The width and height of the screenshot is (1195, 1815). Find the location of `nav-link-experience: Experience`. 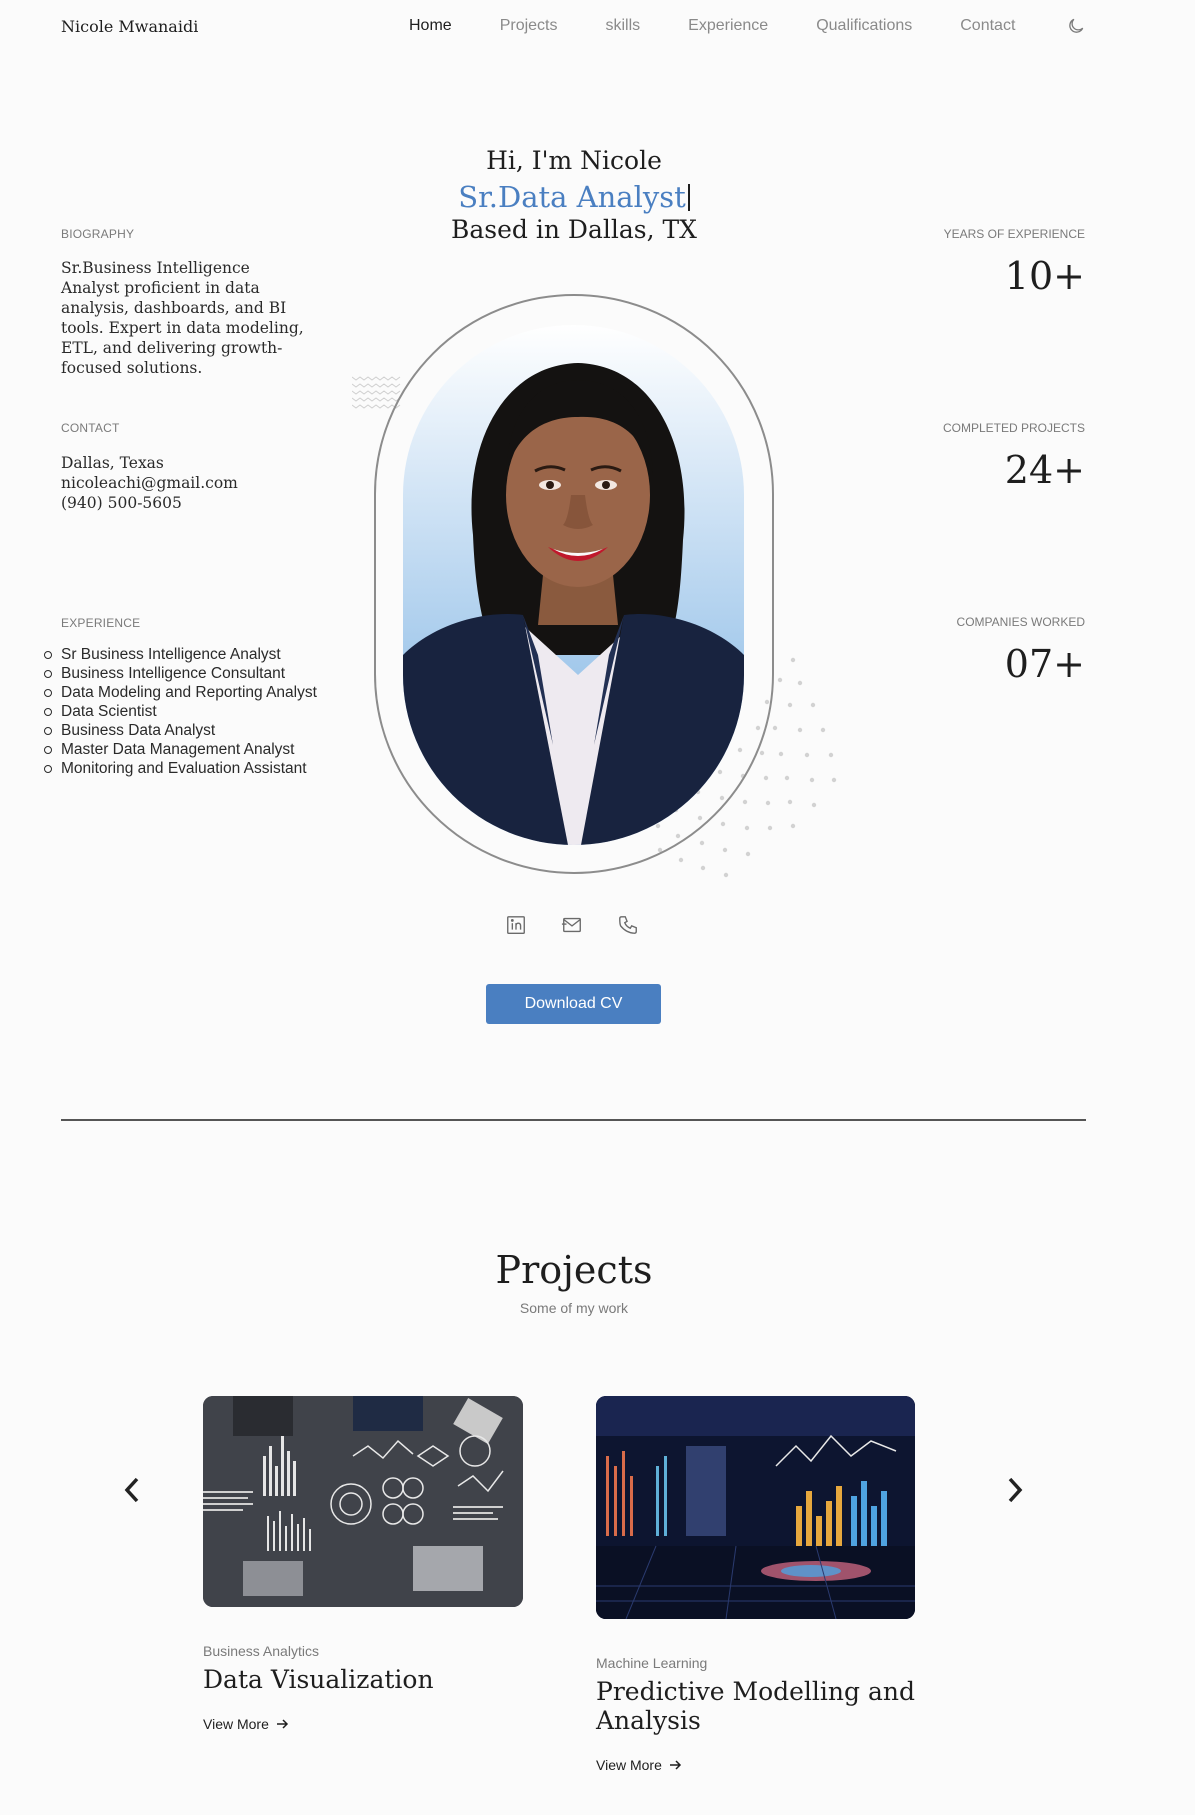

nav-link-experience: Experience is located at coordinates (728, 26).